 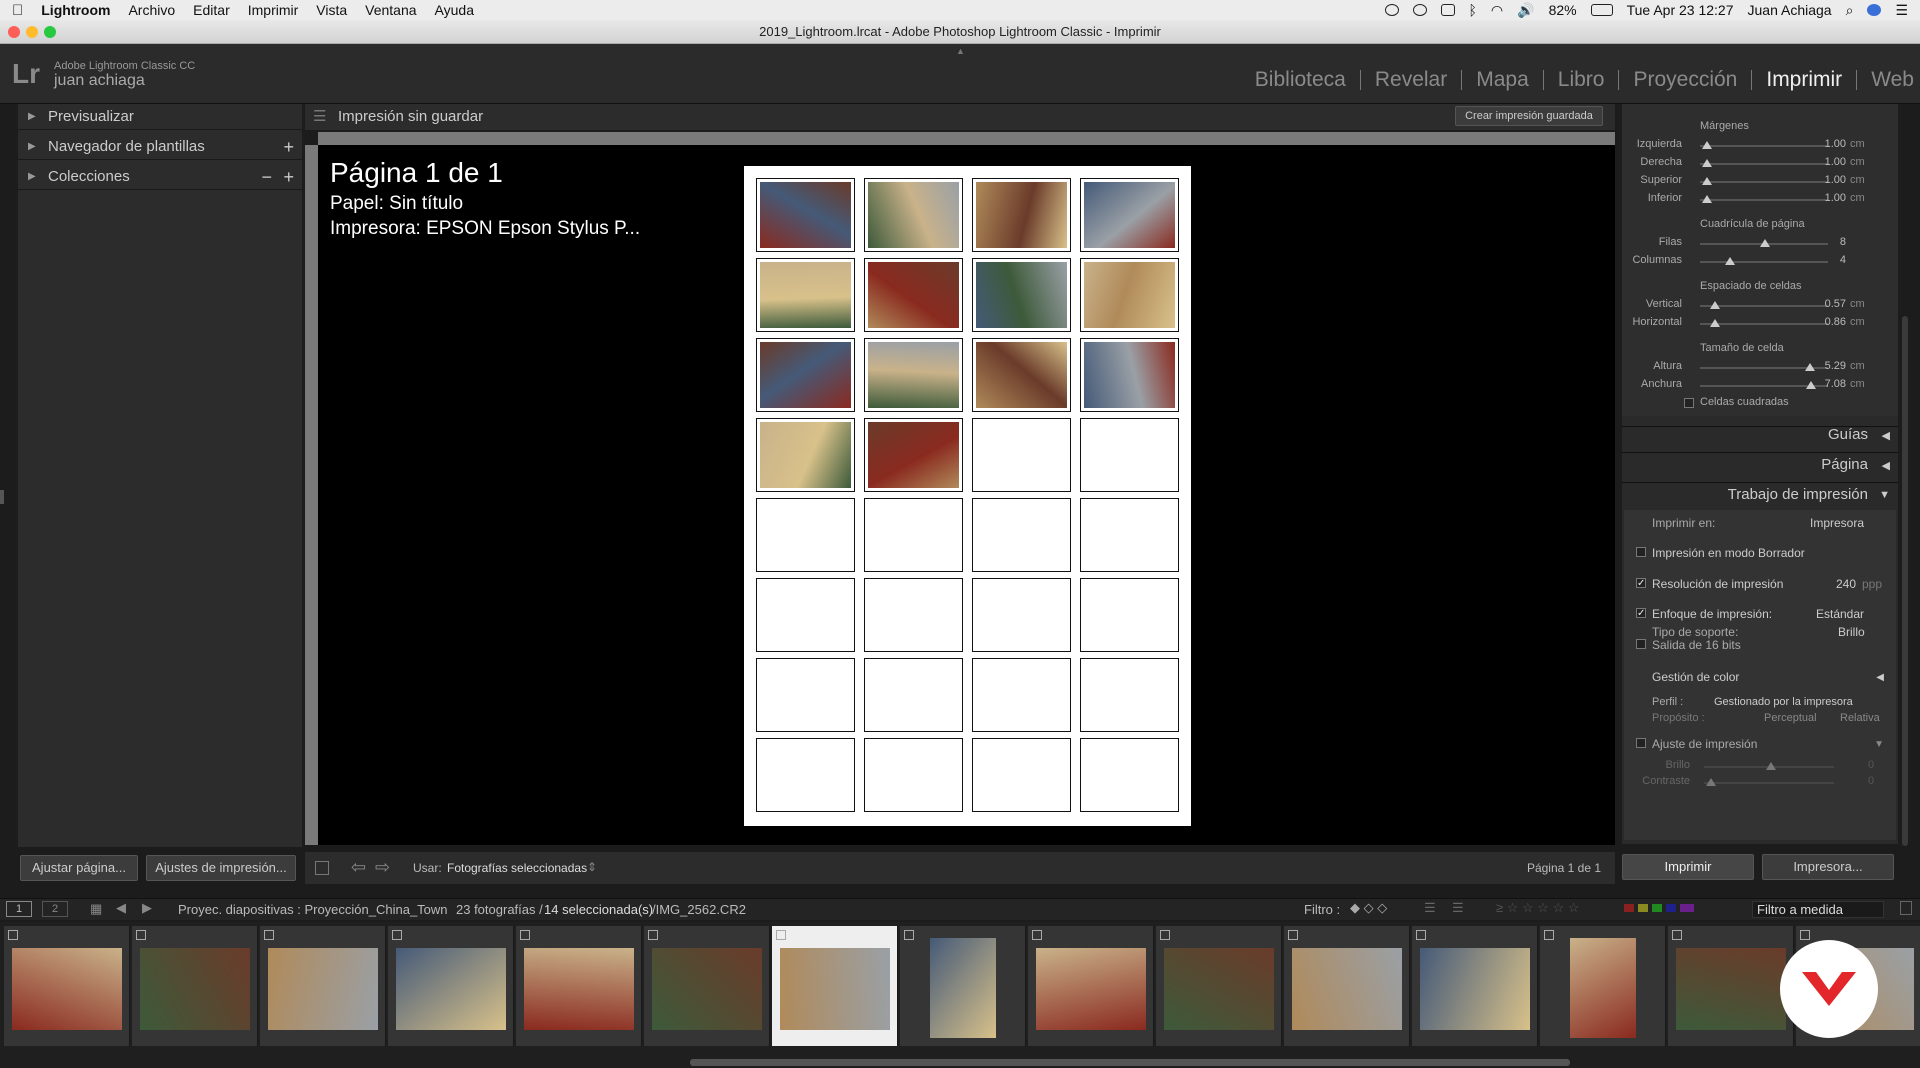 I want to click on intent-perceptual: Perceptual, so click(x=1790, y=718).